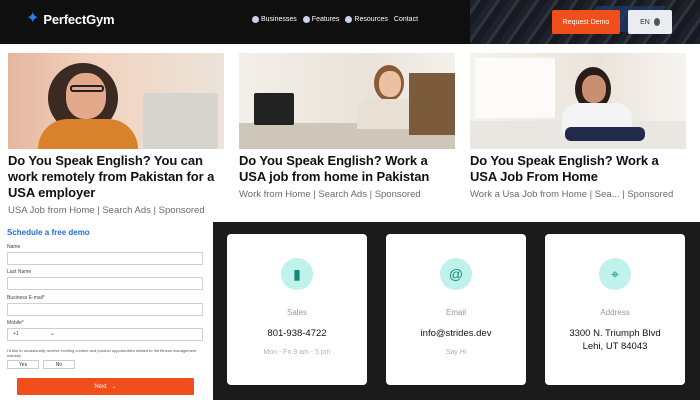  I want to click on country-code: +1, so click(16, 334).